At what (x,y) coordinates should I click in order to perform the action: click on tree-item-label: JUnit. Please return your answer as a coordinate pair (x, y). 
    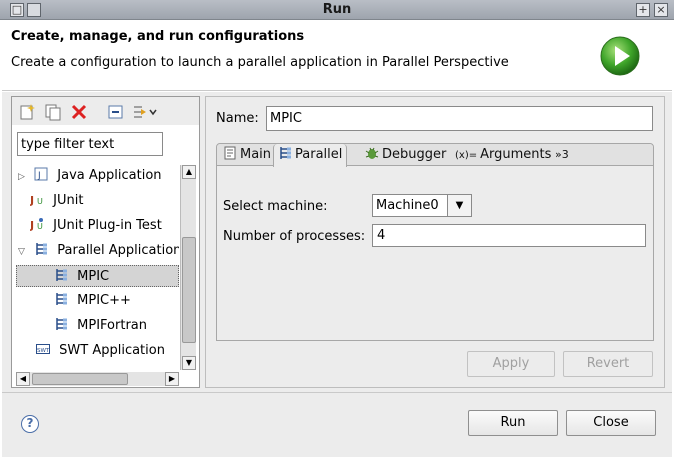
    Looking at the image, I should click on (68, 200).